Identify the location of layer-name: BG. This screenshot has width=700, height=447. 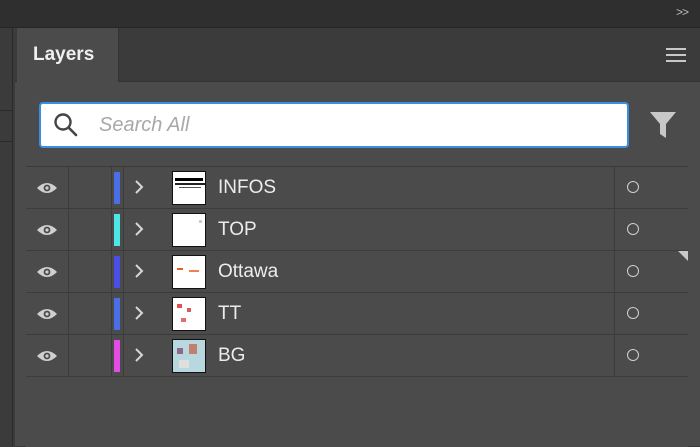
(231, 356).